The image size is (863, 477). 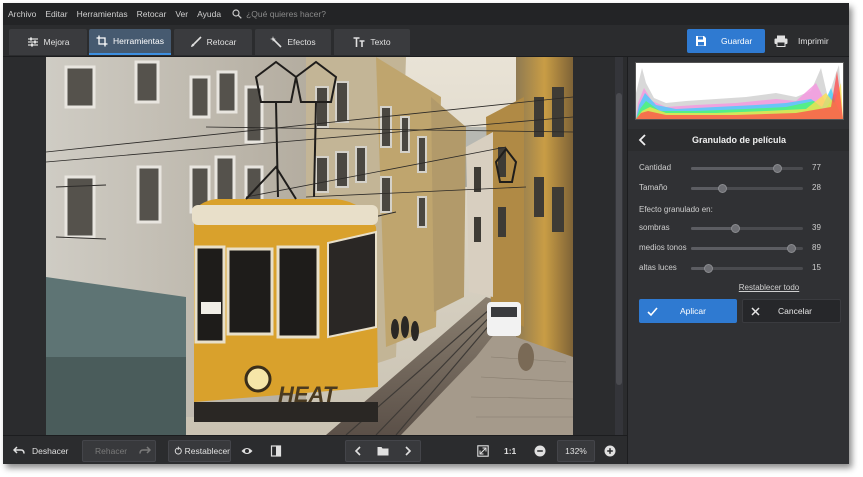 What do you see at coordinates (285, 293) in the screenshot?
I see `tram-shape: HEAT` at bounding box center [285, 293].